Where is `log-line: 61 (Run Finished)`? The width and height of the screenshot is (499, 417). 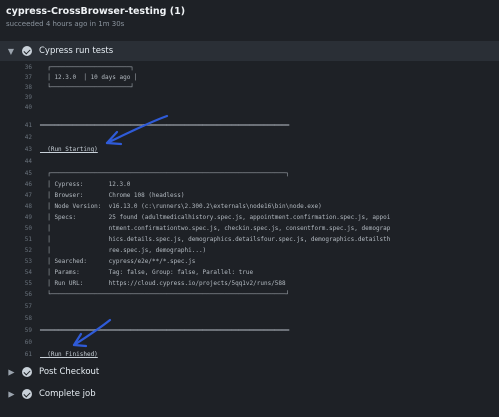 log-line: 61 (Run Finished) is located at coordinates (61, 354).